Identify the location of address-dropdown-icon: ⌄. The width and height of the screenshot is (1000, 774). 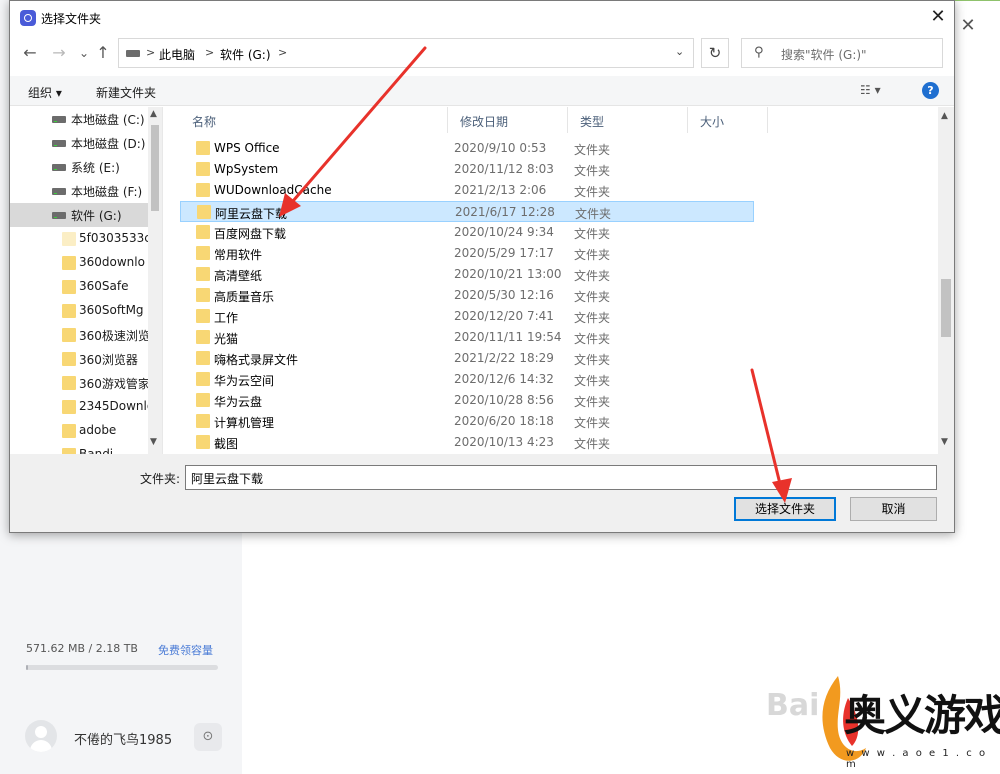
(679, 51).